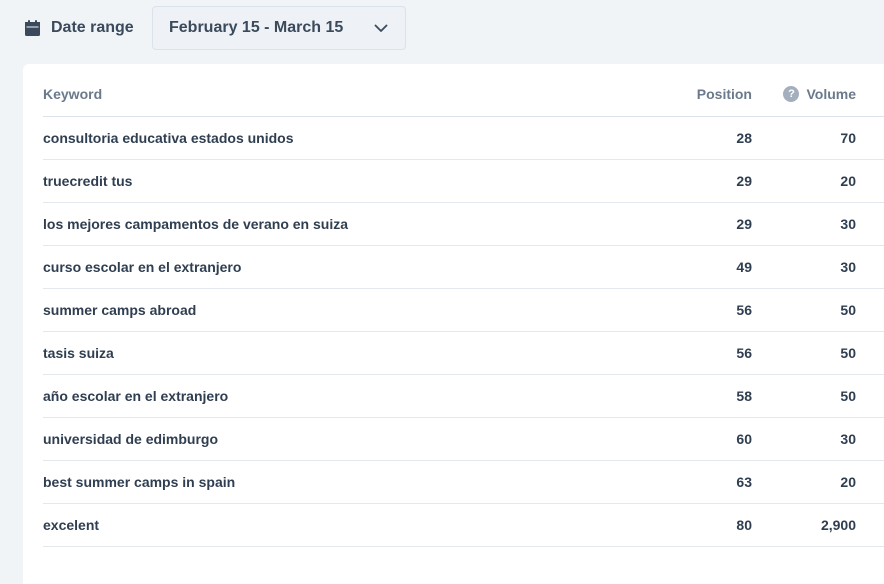 The image size is (884, 584). What do you see at coordinates (442, 32) in the screenshot?
I see `toolbar: Date range February 15 - March 15` at bounding box center [442, 32].